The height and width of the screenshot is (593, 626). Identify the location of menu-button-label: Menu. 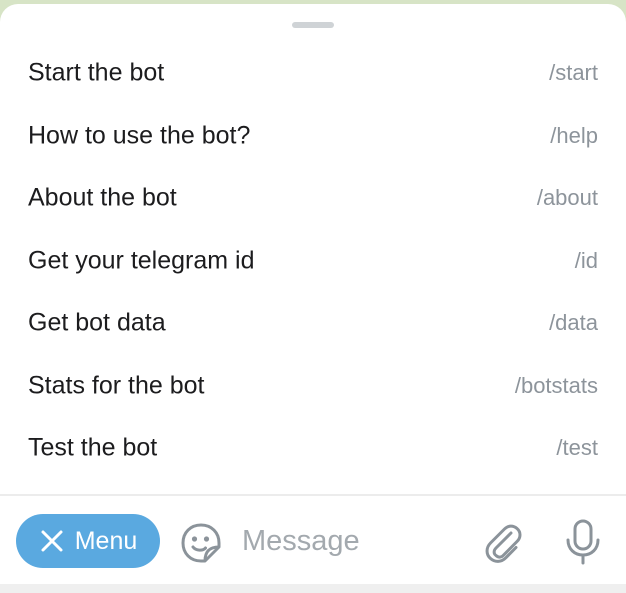
(106, 540).